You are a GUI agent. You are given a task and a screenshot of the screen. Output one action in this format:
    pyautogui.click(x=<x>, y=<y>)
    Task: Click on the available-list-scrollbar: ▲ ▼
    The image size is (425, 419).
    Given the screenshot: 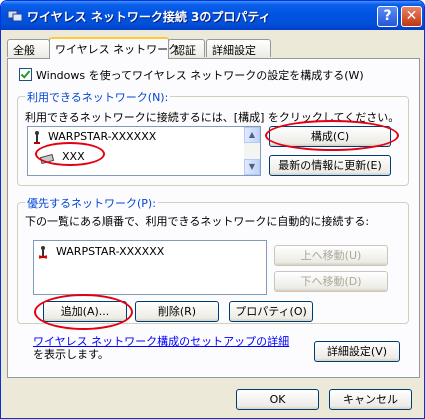 What is the action you would take?
    pyautogui.click(x=252, y=151)
    